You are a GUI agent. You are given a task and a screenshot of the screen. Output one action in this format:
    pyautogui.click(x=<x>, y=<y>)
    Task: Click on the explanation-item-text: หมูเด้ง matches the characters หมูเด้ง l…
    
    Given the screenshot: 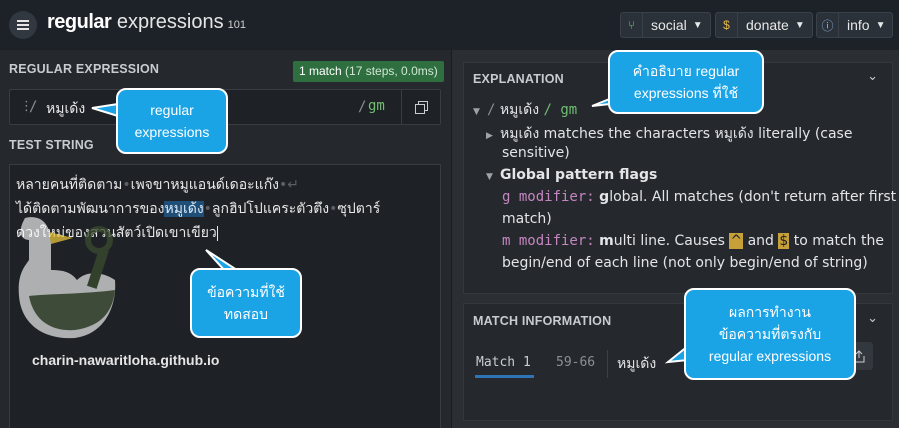 What is the action you would take?
    pyautogui.click(x=676, y=134)
    